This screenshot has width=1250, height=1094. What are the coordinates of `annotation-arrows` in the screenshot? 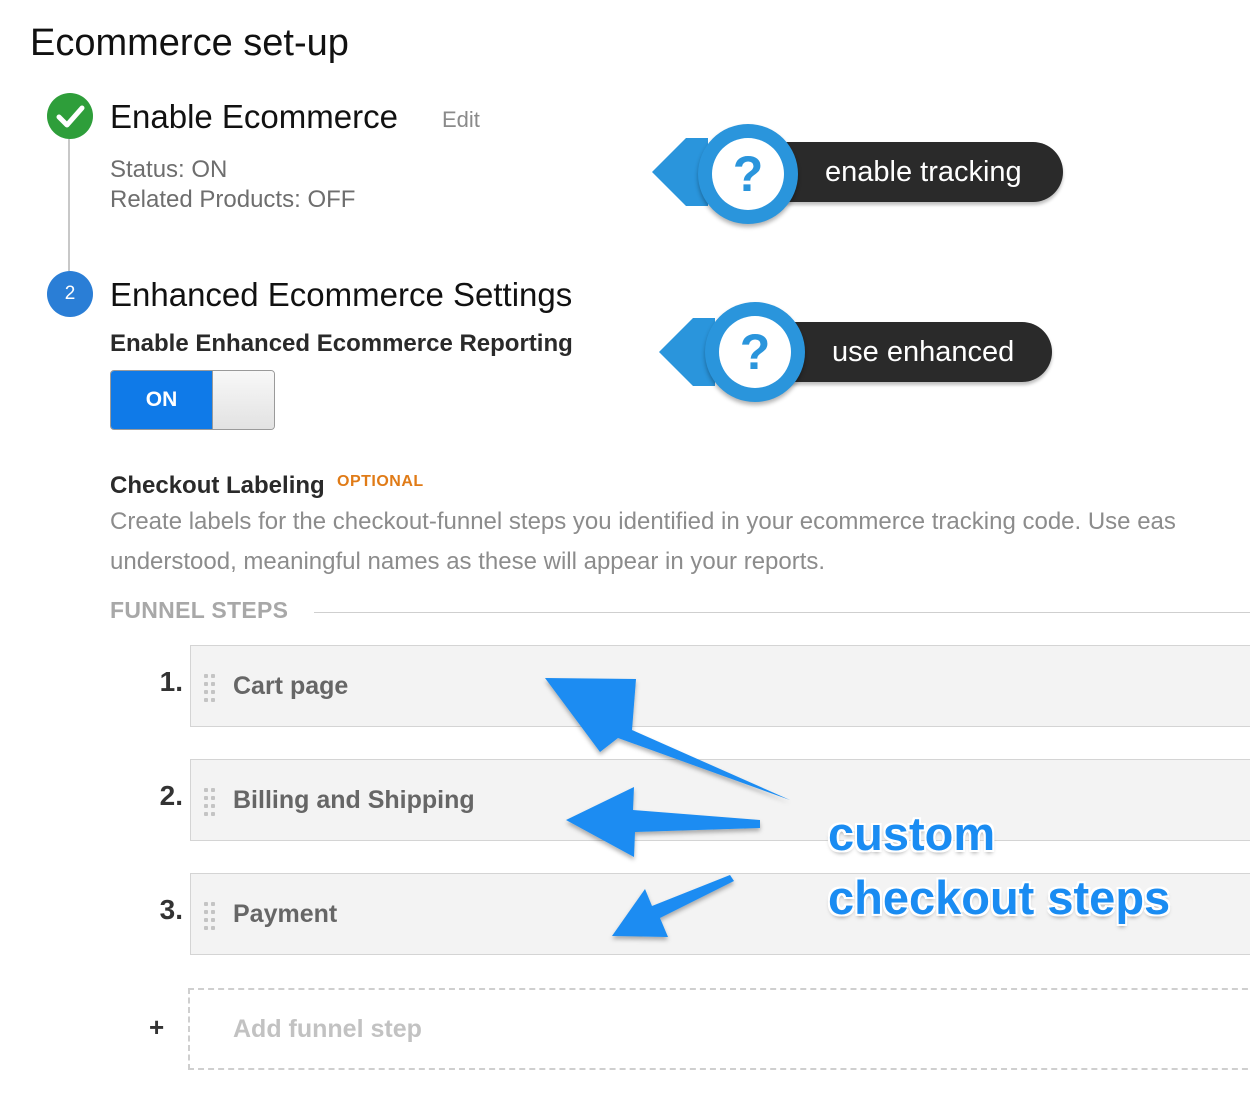 It's located at (667, 807).